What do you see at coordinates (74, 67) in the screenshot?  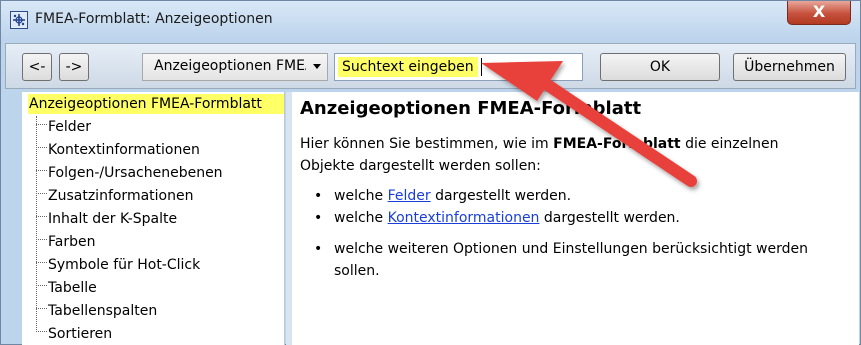 I see `forward-button: ->` at bounding box center [74, 67].